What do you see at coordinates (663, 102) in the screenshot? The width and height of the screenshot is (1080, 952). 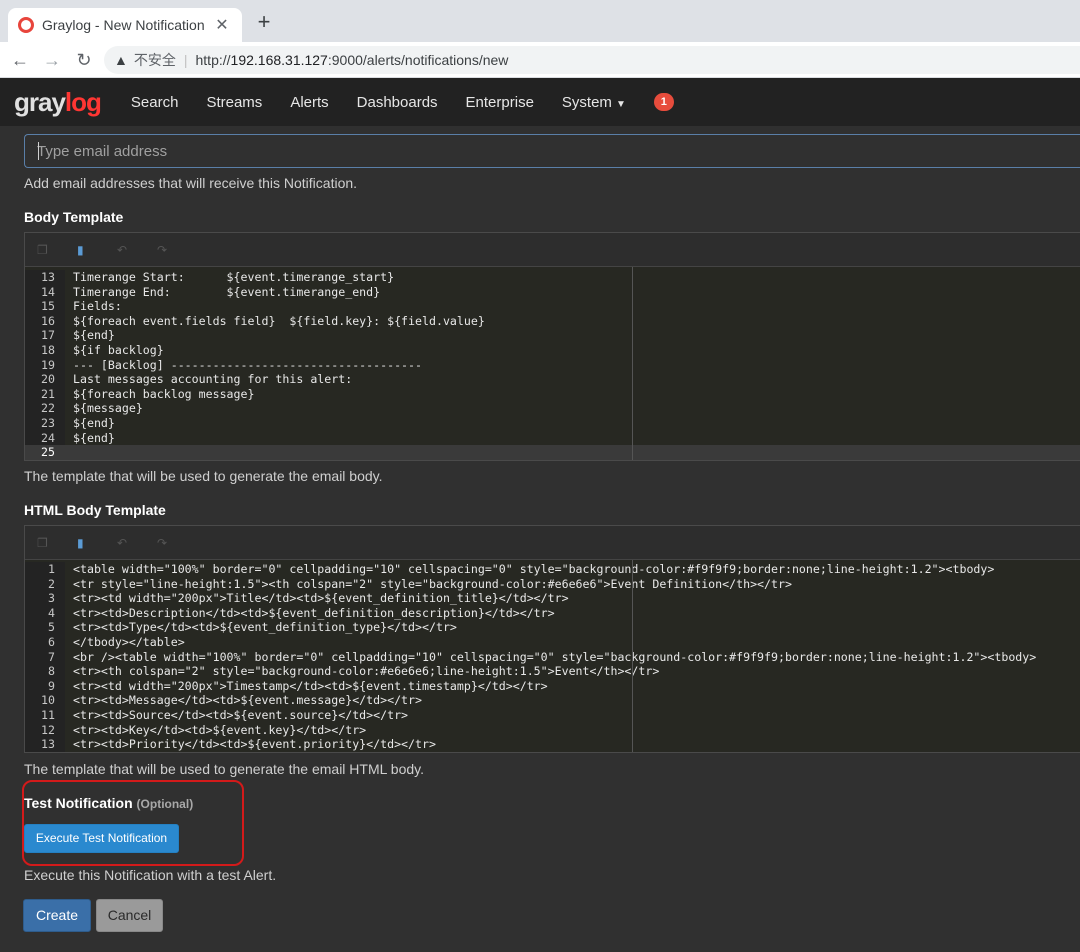 I see `notification-badge: 1` at bounding box center [663, 102].